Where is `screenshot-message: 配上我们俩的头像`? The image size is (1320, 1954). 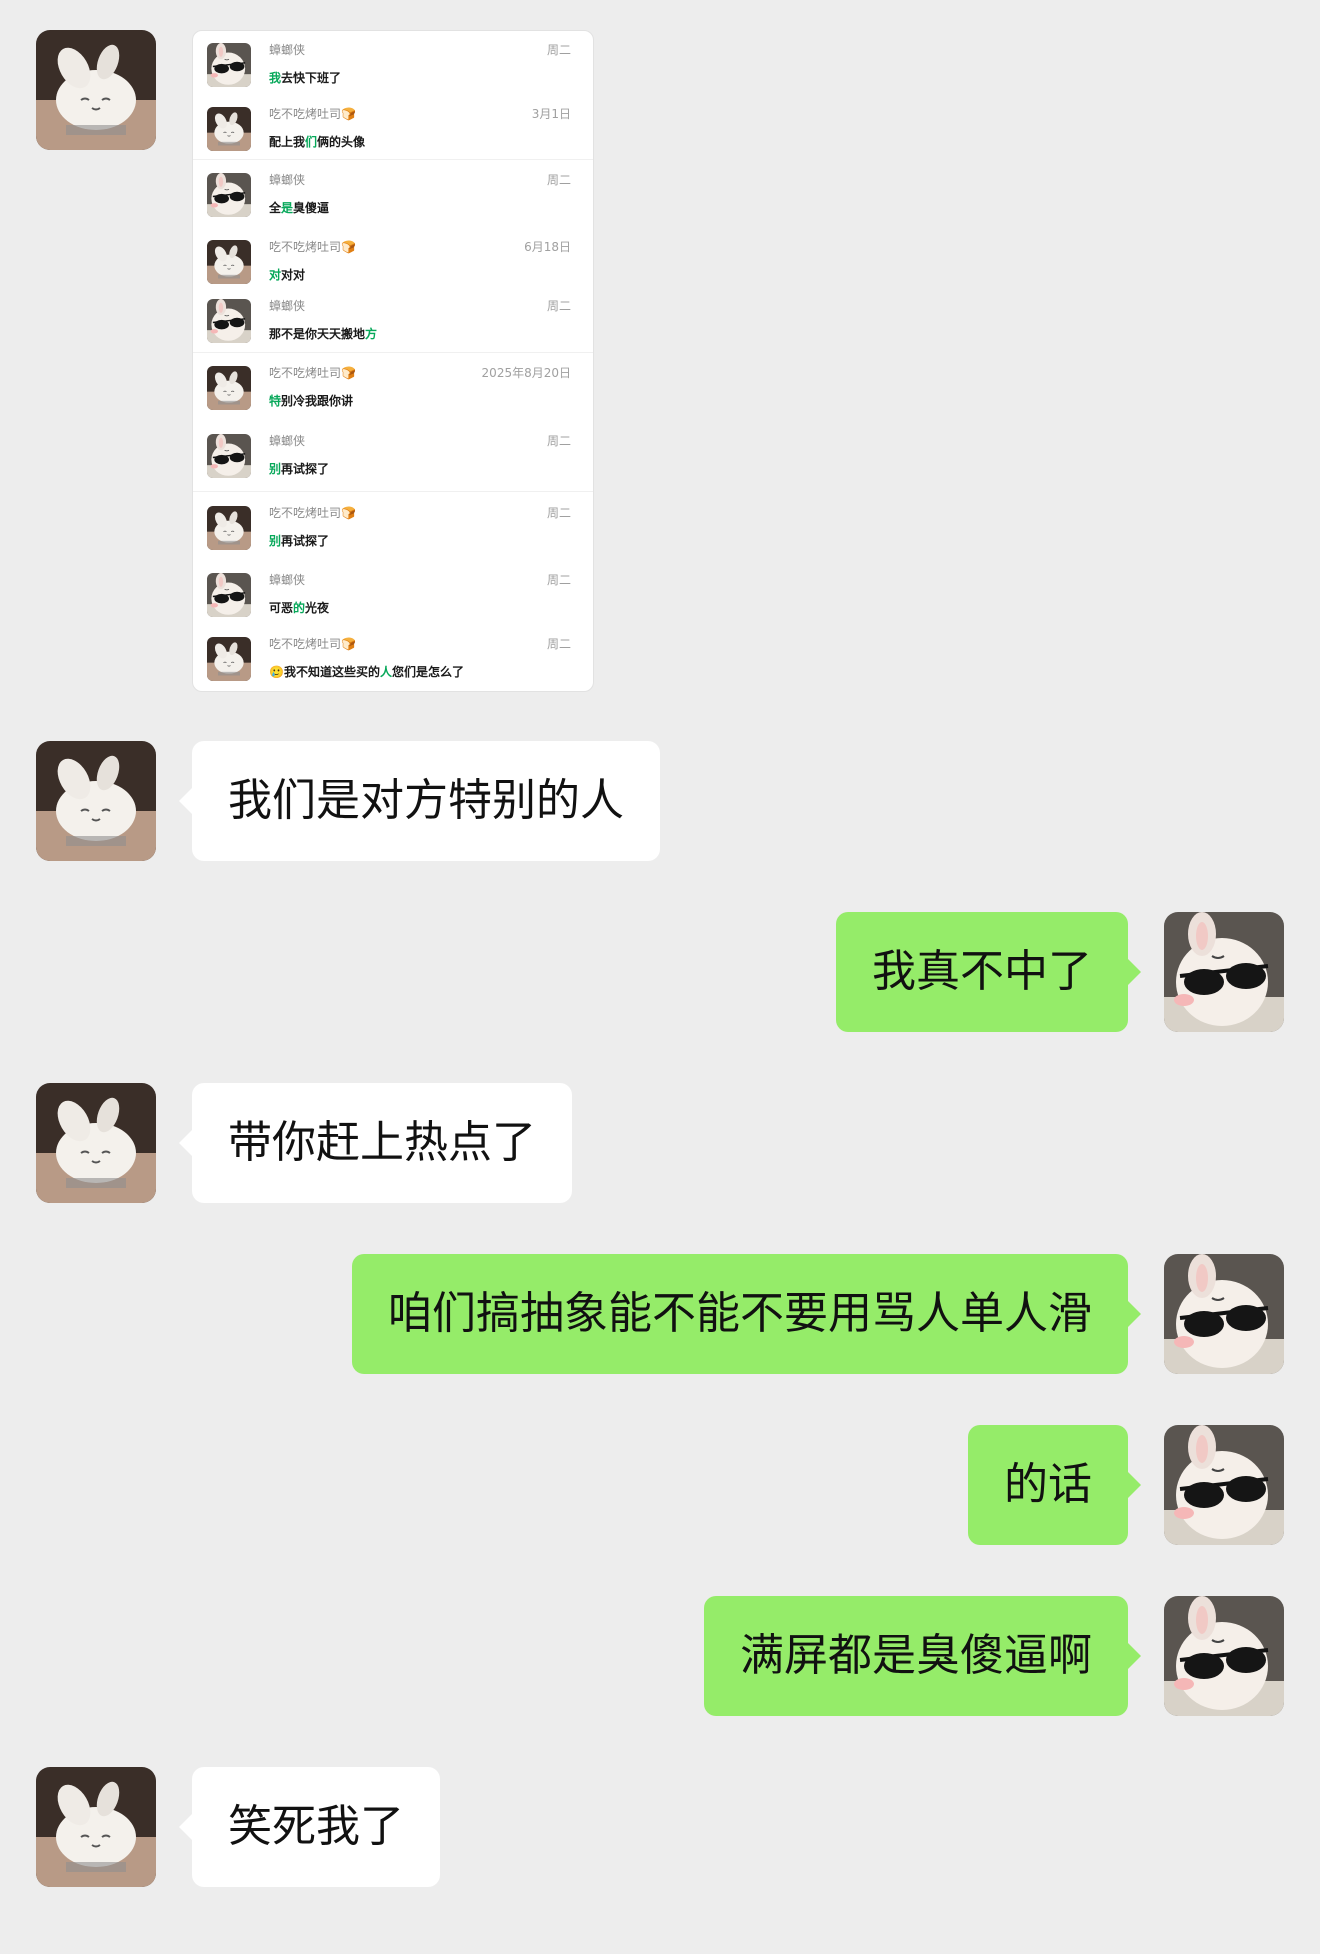 screenshot-message: 配上我们俩的头像 is located at coordinates (317, 142).